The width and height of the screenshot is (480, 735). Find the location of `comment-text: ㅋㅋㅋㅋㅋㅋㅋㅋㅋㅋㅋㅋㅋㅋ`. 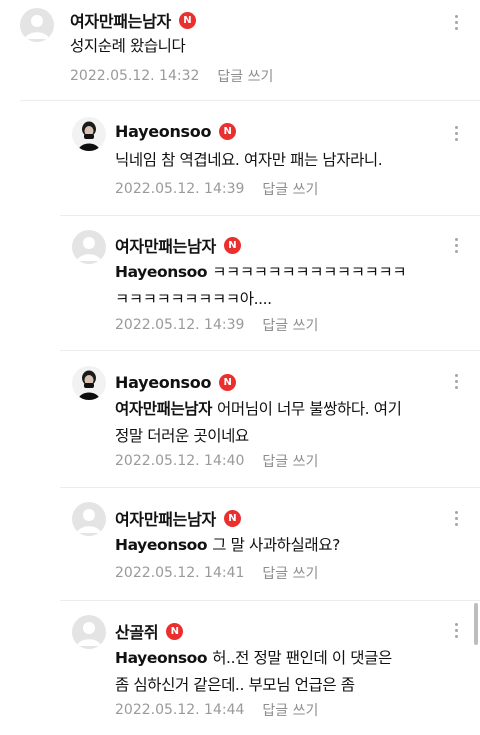

comment-text: ㅋㅋㅋㅋㅋㅋㅋㅋㅋㅋㅋㅋㅋㅋ is located at coordinates (309, 272).